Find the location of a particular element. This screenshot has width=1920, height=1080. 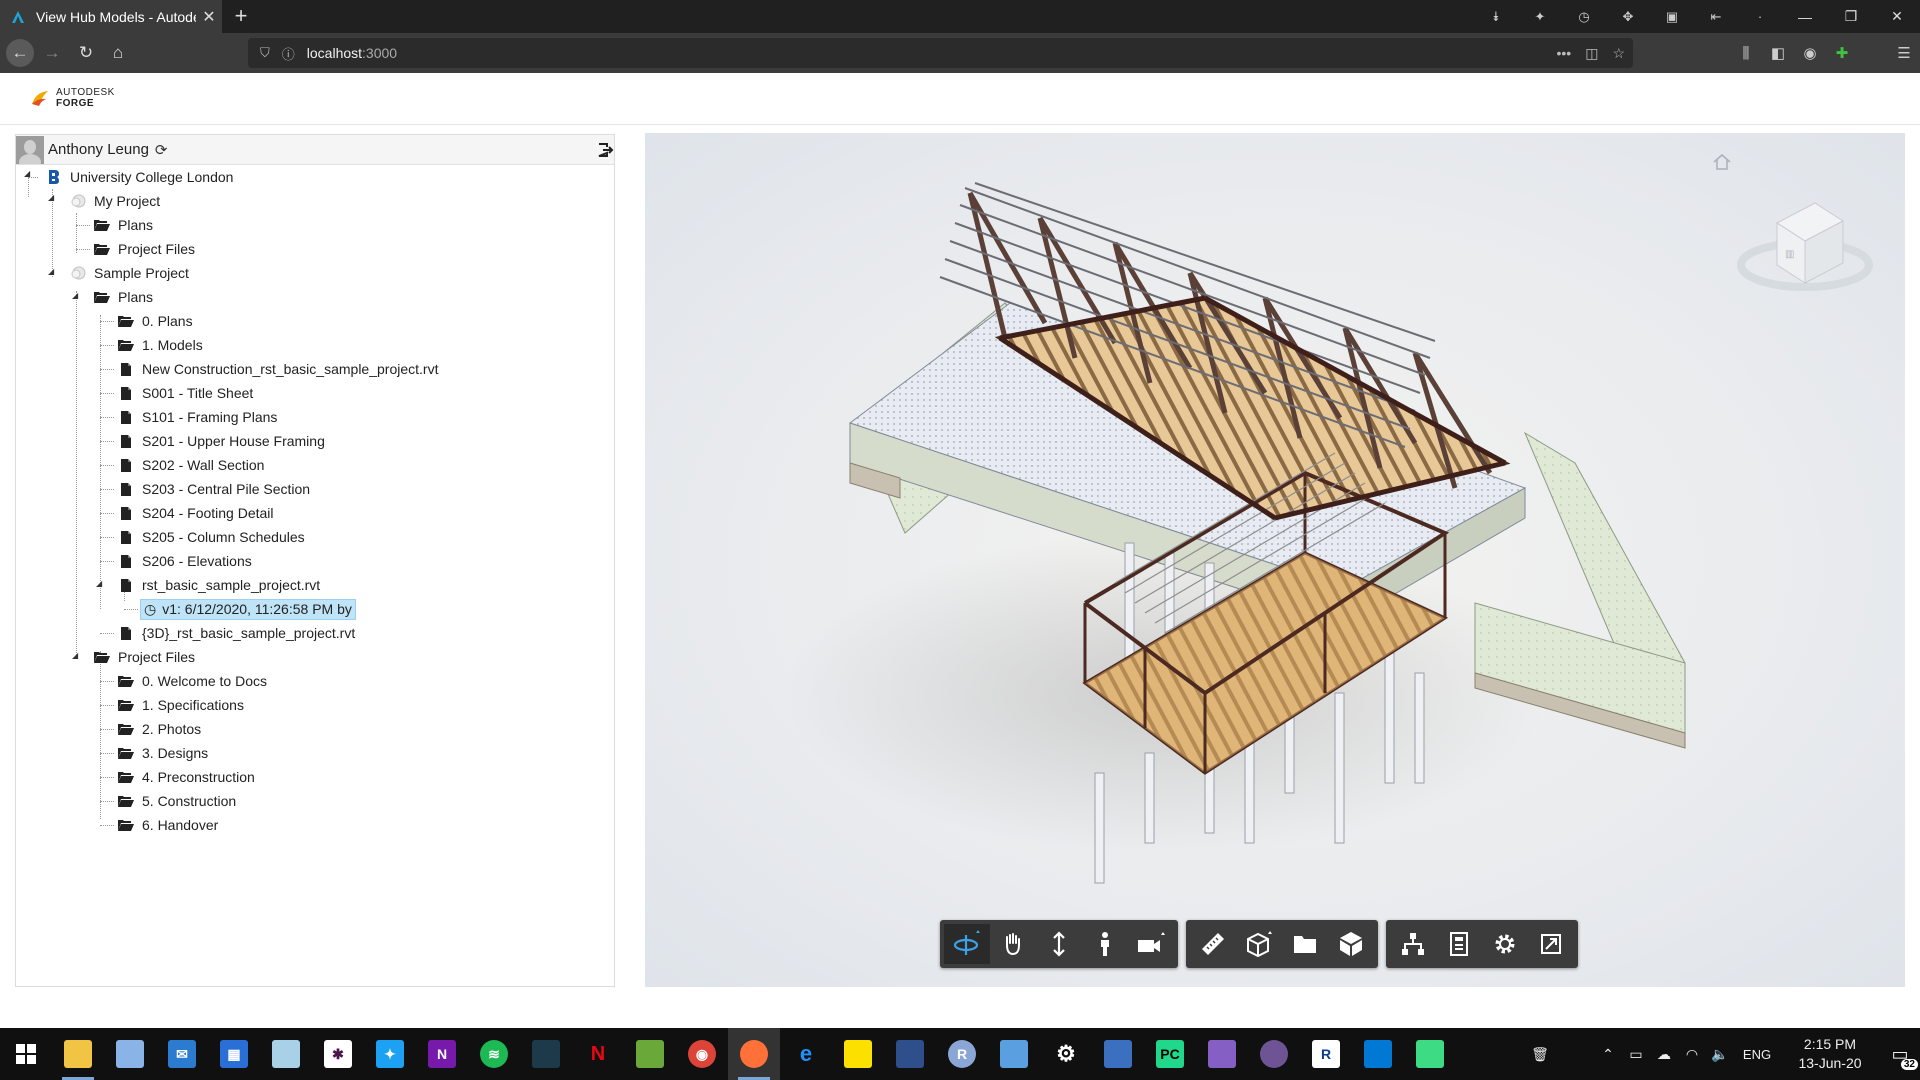

vscode-icon is located at coordinates (1378, 1054).